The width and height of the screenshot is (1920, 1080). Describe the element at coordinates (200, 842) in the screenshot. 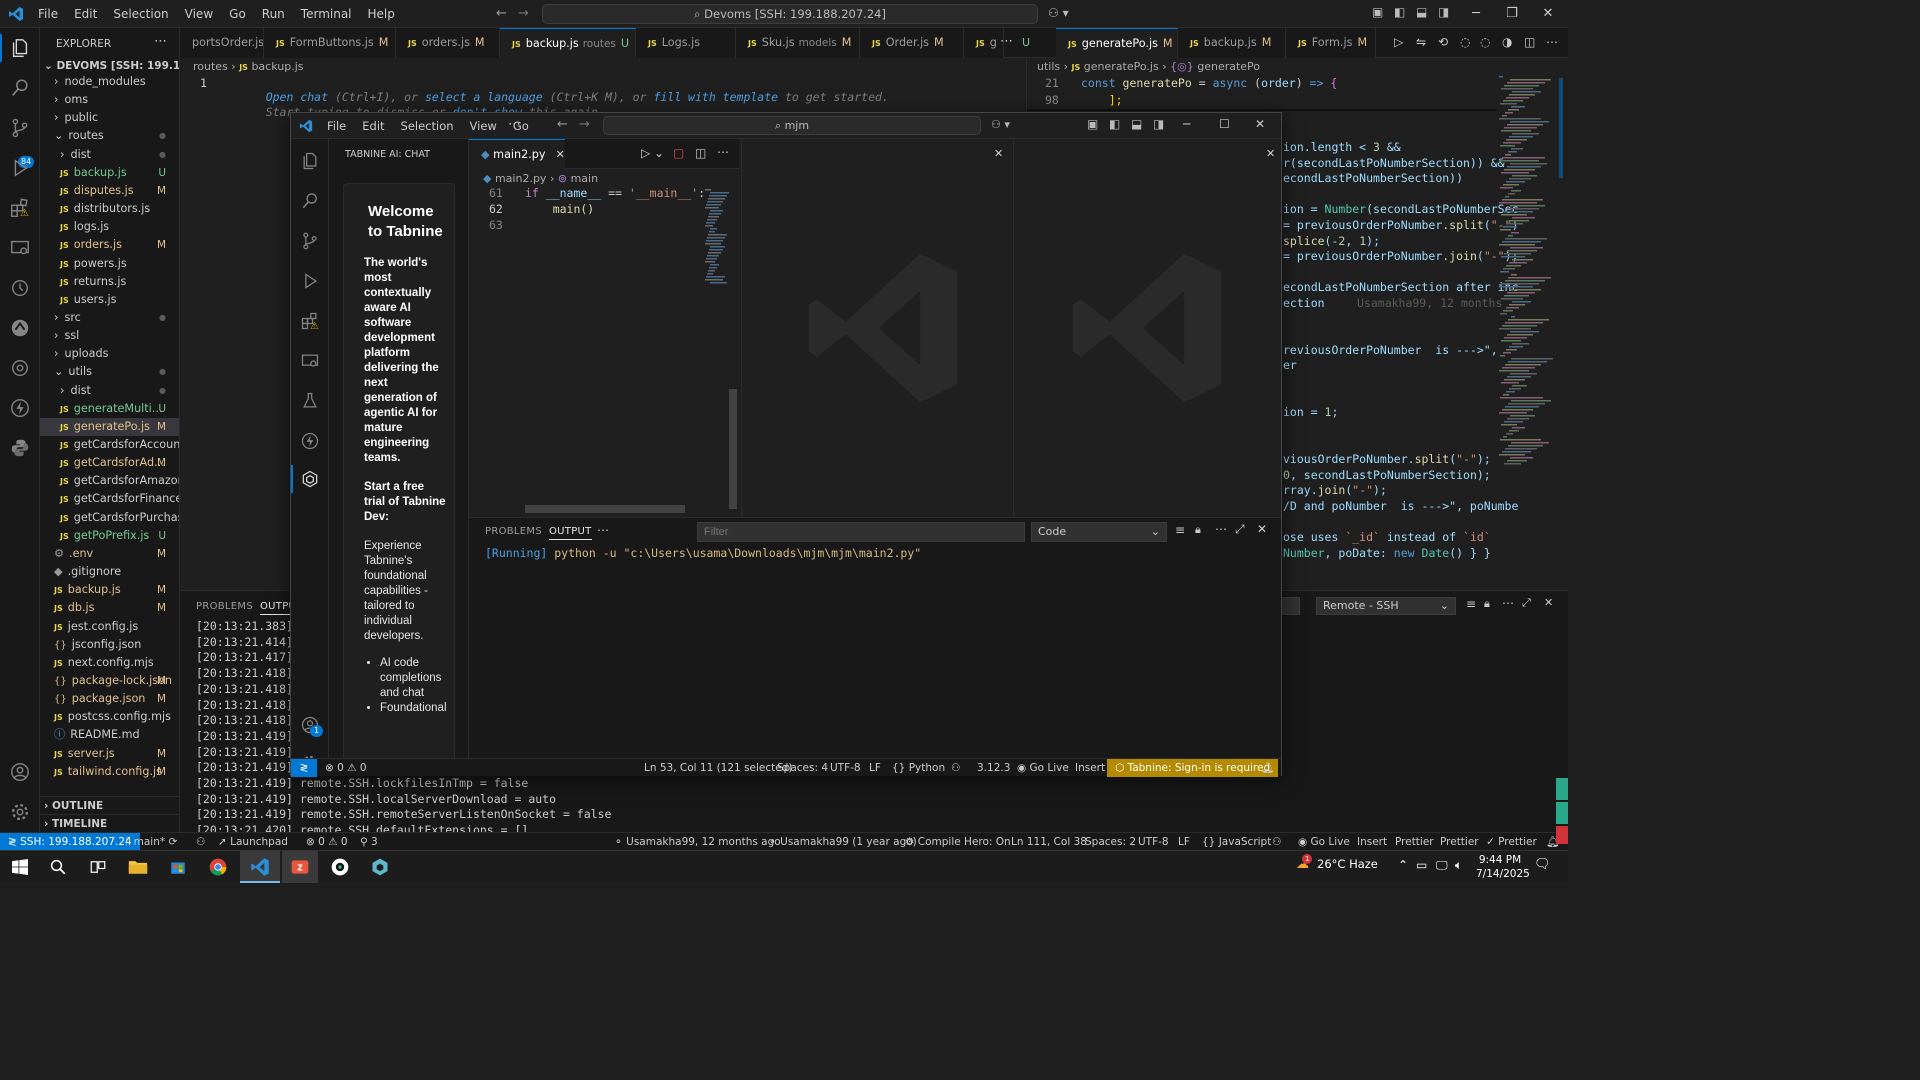

I see `accounts-icon: ⚇` at that location.